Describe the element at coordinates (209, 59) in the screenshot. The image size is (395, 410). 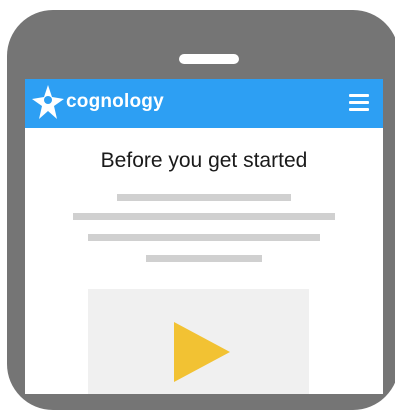
I see `phone-speaker` at that location.